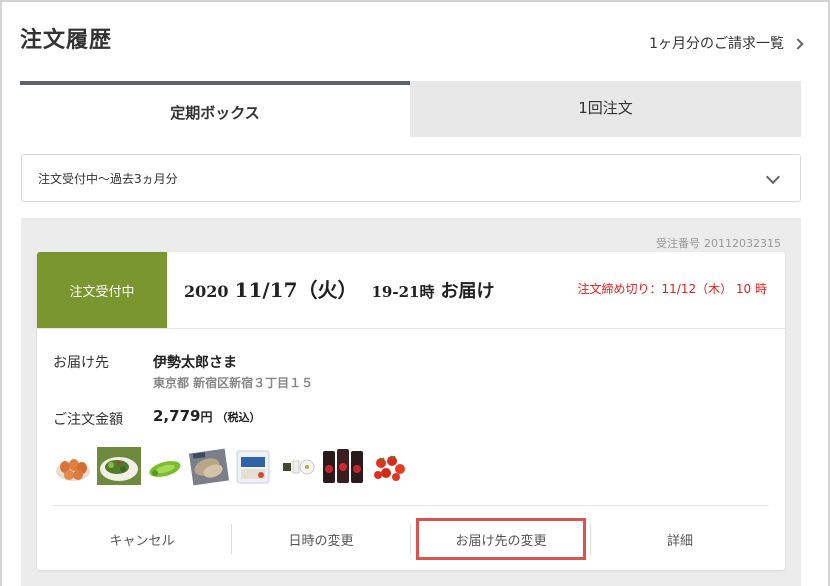  I want to click on delivery-datetime: 2020 11/17（火） 19-21時 お届け, so click(339, 288).